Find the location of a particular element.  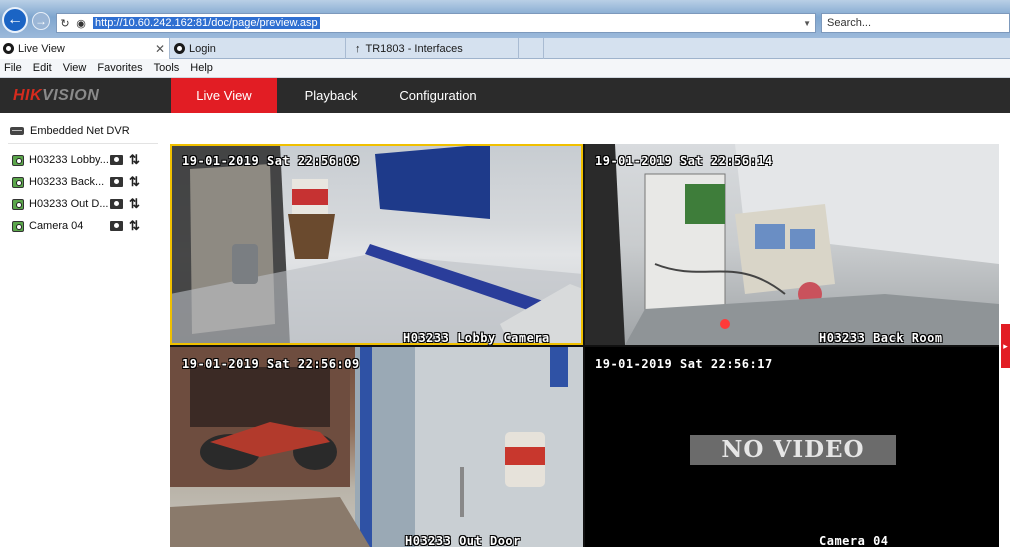

video-window-back-room: 19-01-2019 Sat 22:56:14 H03233 Back Room is located at coordinates (792, 244).